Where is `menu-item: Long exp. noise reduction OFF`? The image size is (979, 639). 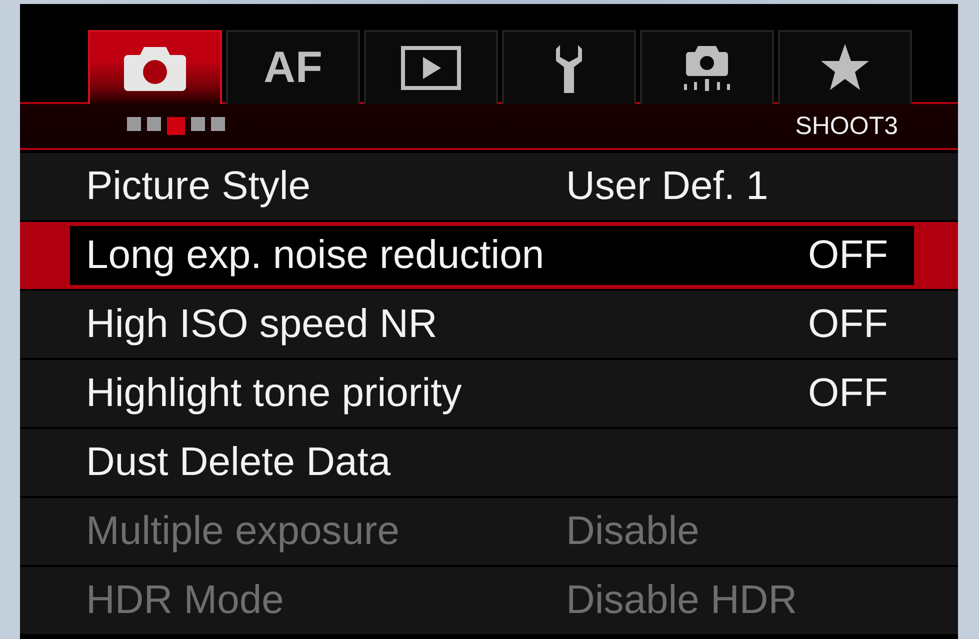
menu-item: Long exp. noise reduction OFF is located at coordinates (489, 255).